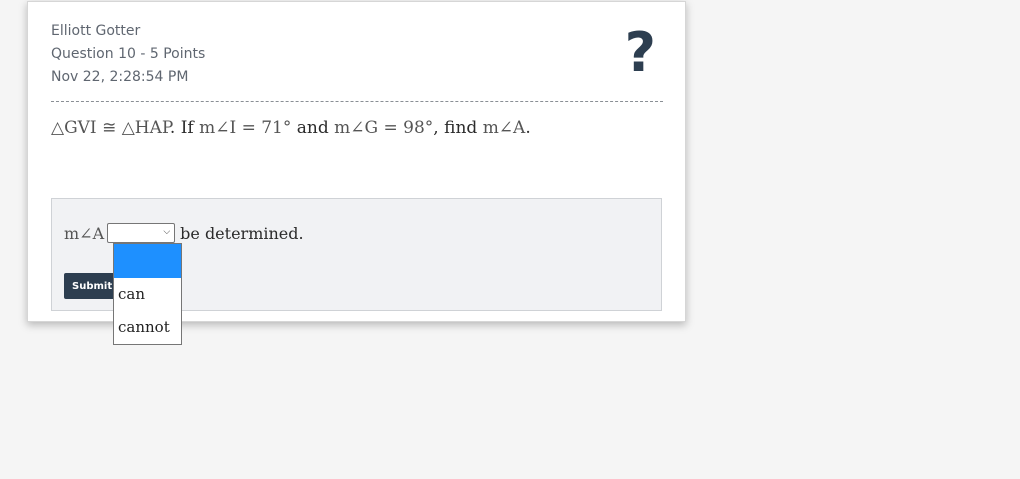 The width and height of the screenshot is (1020, 479). Describe the element at coordinates (357, 101) in the screenshot. I see `divider` at that location.